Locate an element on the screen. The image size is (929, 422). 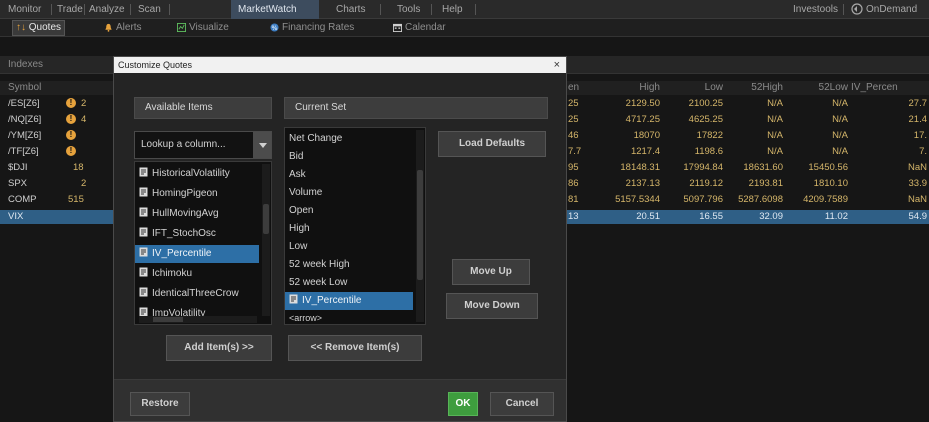
link-ondemand: OnDemand is located at coordinates (884, 9).